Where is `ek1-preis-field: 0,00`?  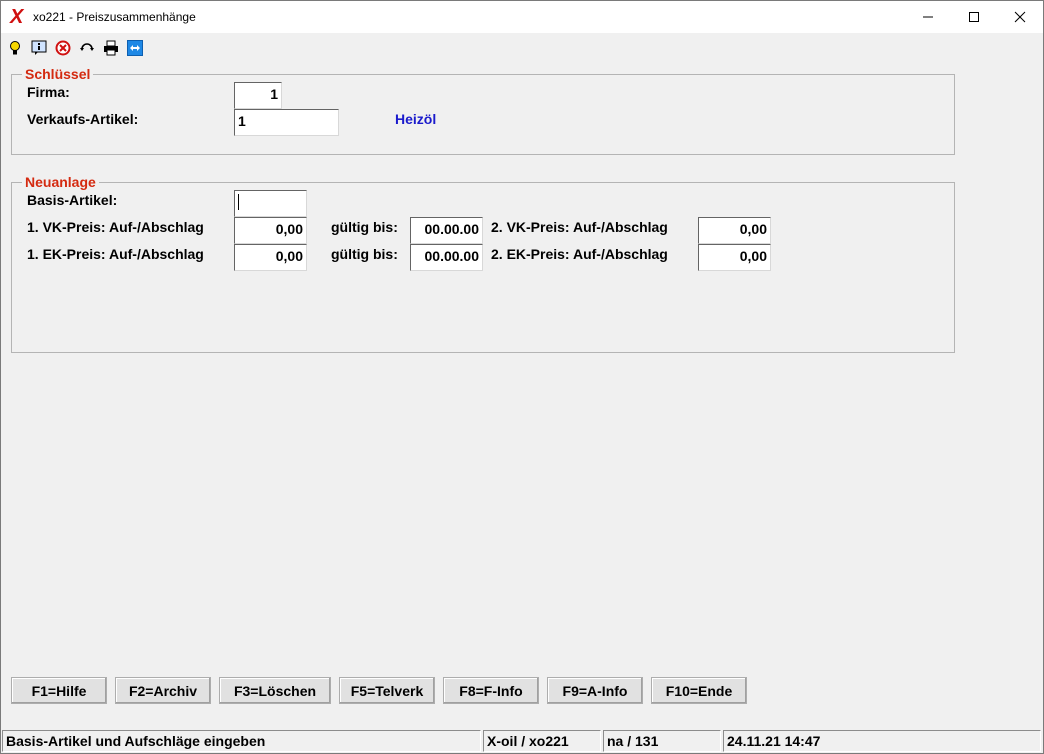
ek1-preis-field: 0,00 is located at coordinates (270, 257).